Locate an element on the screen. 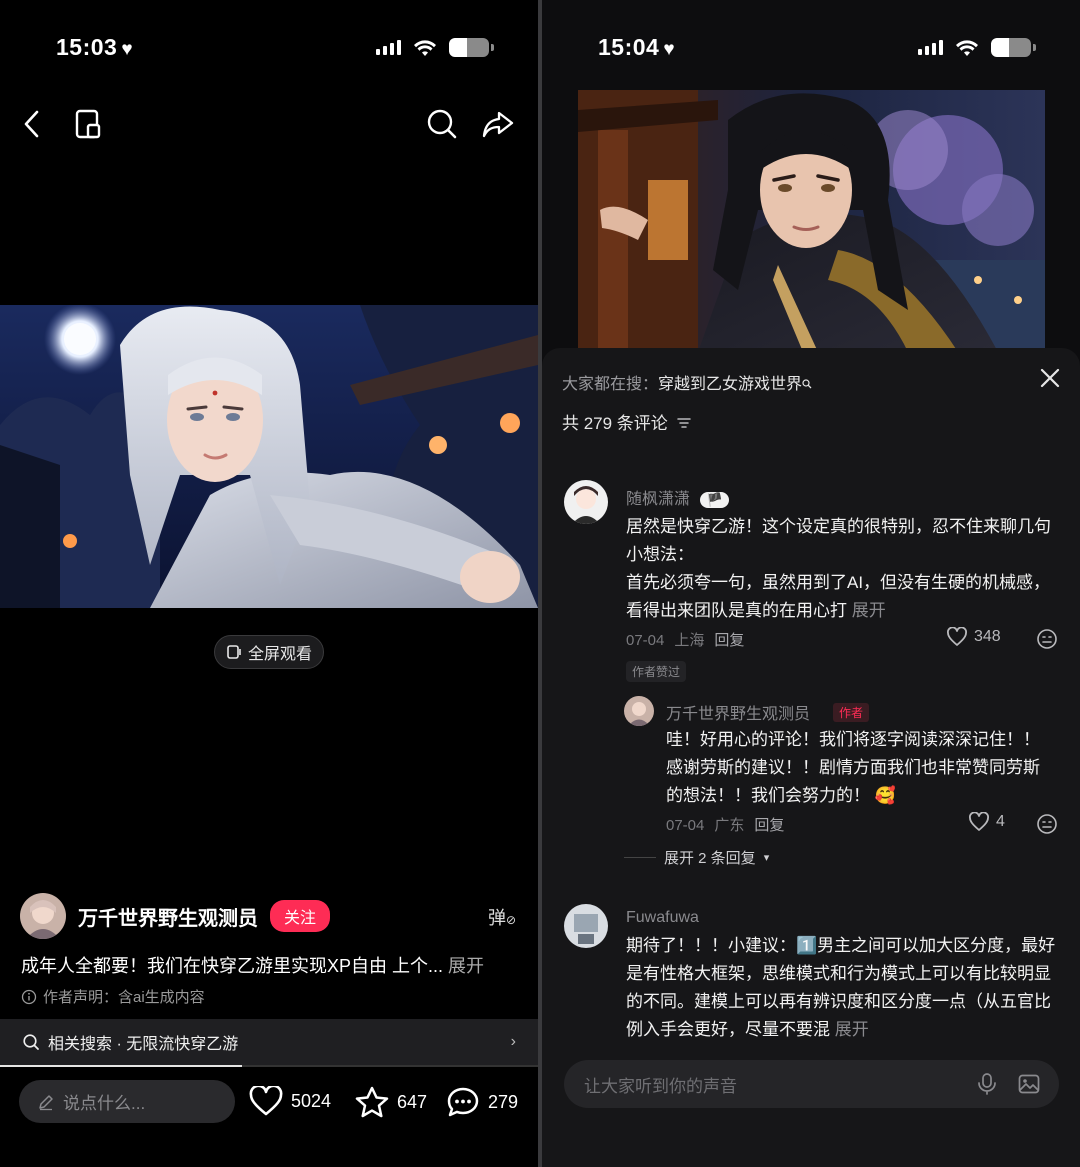 The height and width of the screenshot is (1167, 1080). star-outline-icon is located at coordinates (372, 1102).